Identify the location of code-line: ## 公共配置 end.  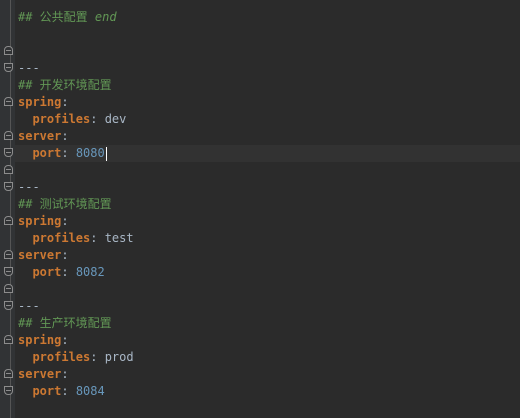
(269, 17).